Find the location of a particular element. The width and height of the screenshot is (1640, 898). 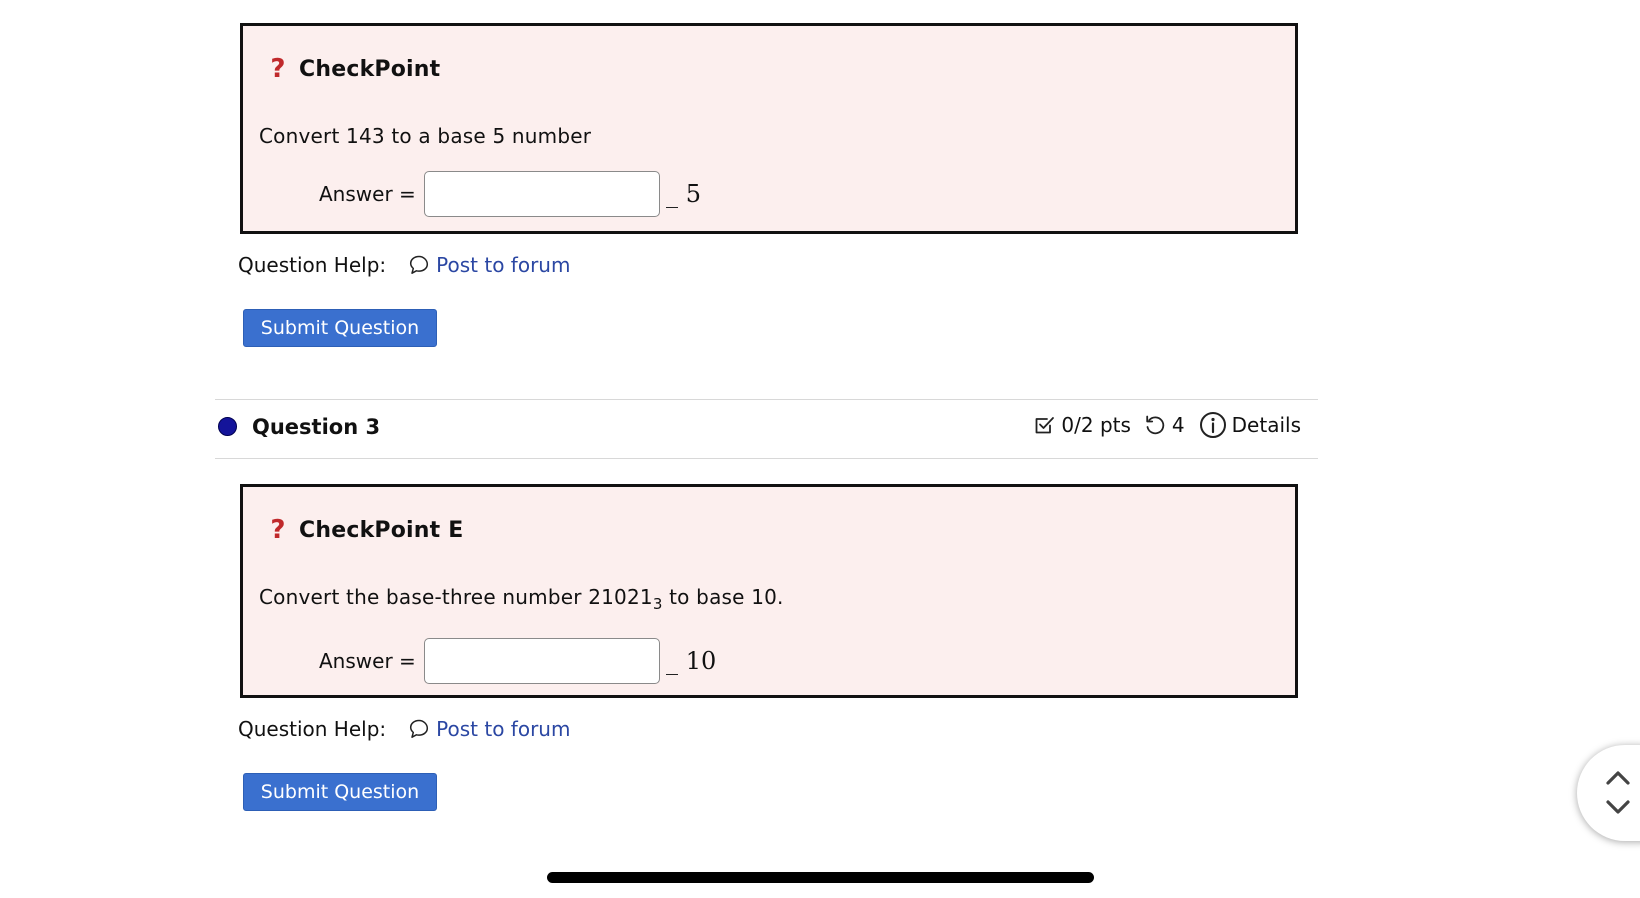

question-2-answer-row: Answer = 5 is located at coordinates (510, 194).